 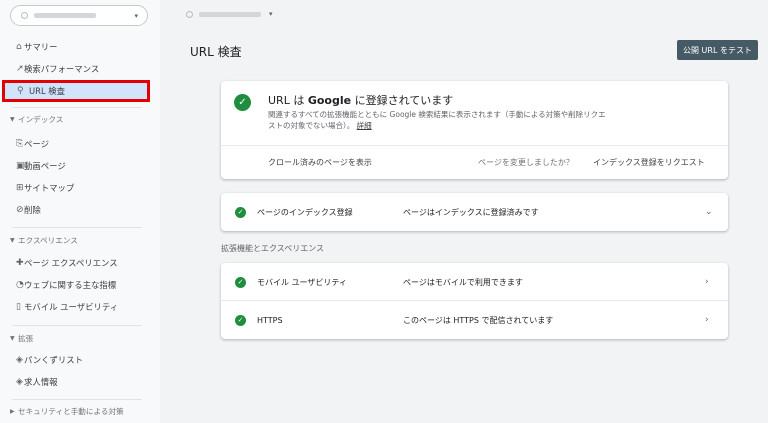 What do you see at coordinates (717, 50) in the screenshot?
I see `test-live-url-button: 公開 URL をテスト` at bounding box center [717, 50].